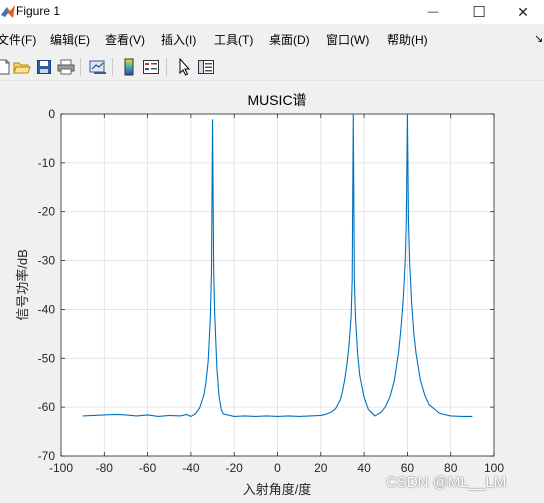 Image resolution: width=544 pixels, height=503 pixels. Describe the element at coordinates (47, 261) in the screenshot. I see `y-tick-label: -30` at that location.